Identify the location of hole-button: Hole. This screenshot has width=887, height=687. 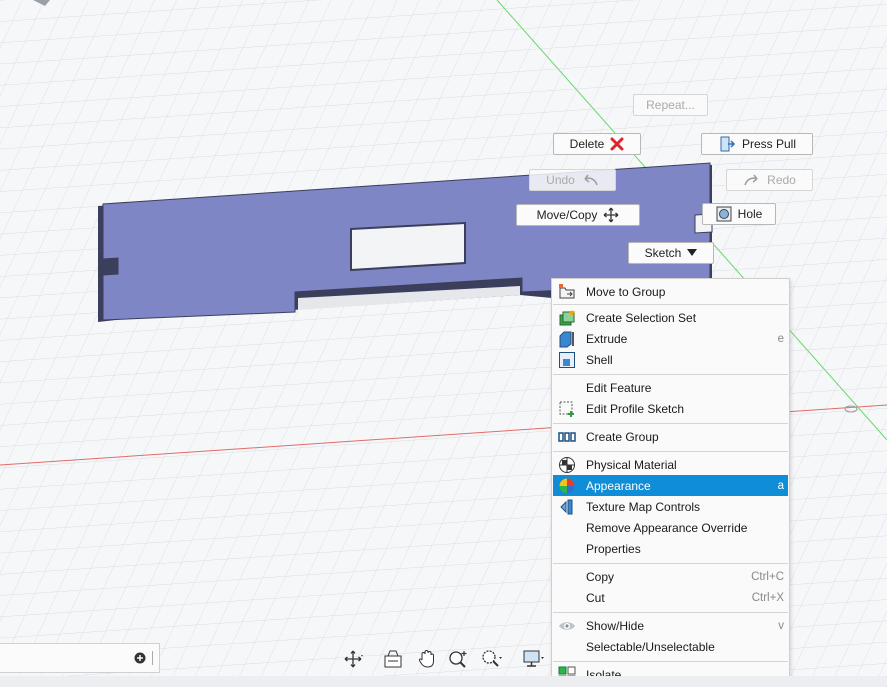
(739, 214).